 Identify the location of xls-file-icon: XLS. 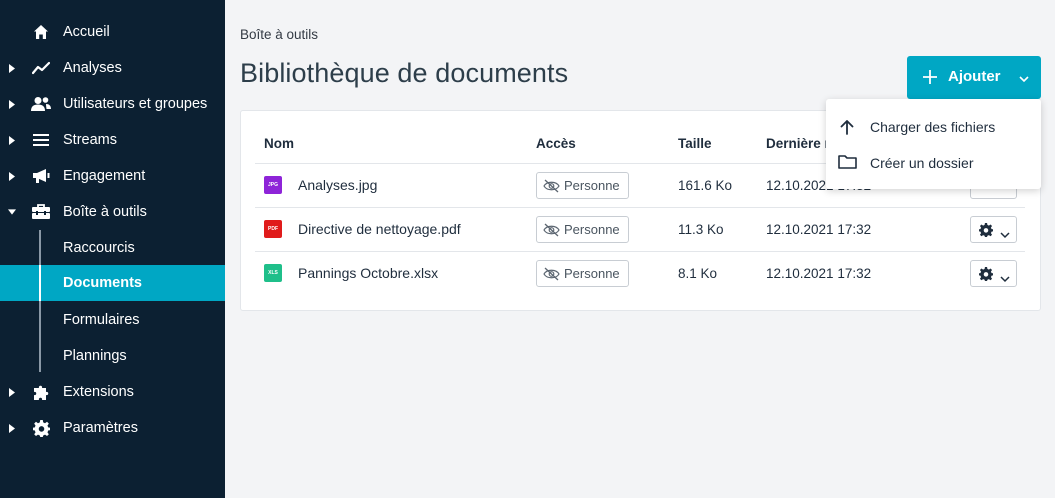
(273, 273).